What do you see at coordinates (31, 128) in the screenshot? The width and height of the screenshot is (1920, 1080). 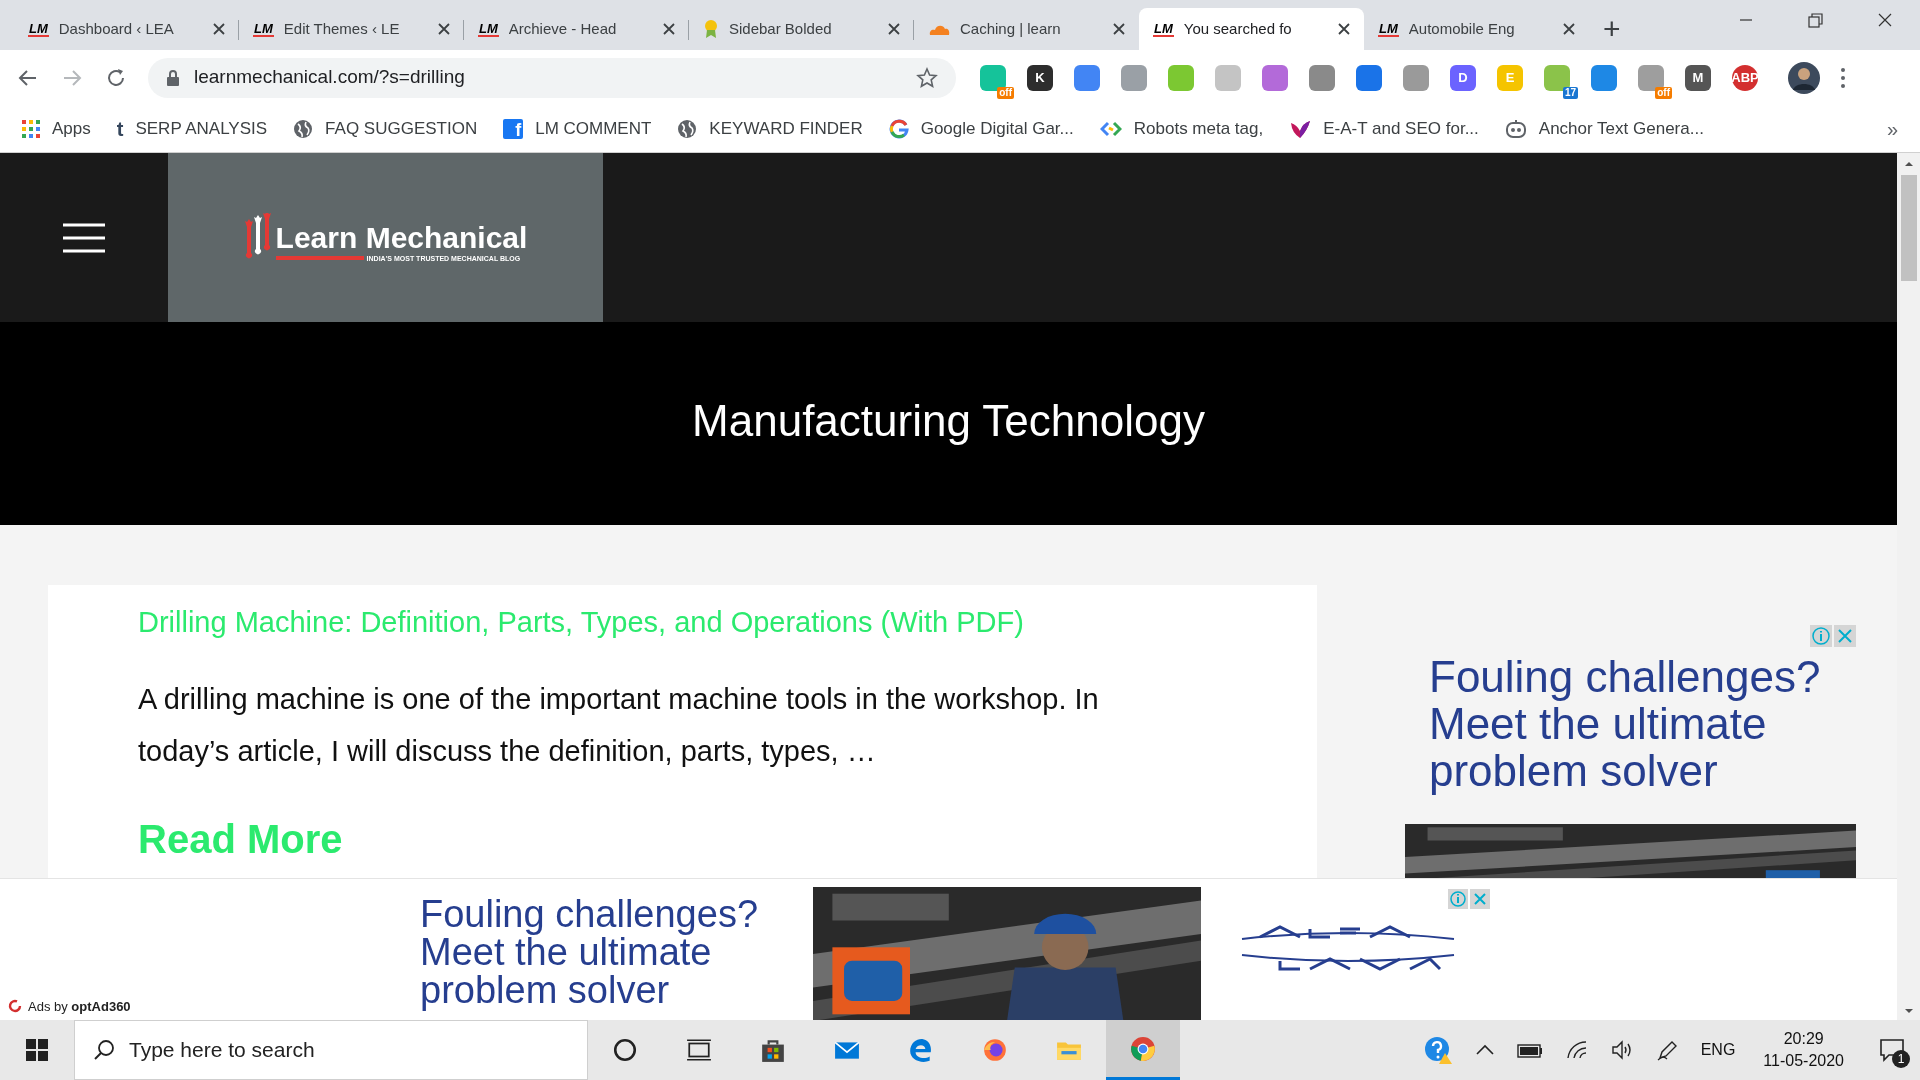 I see `apps-grid-icon` at bounding box center [31, 128].